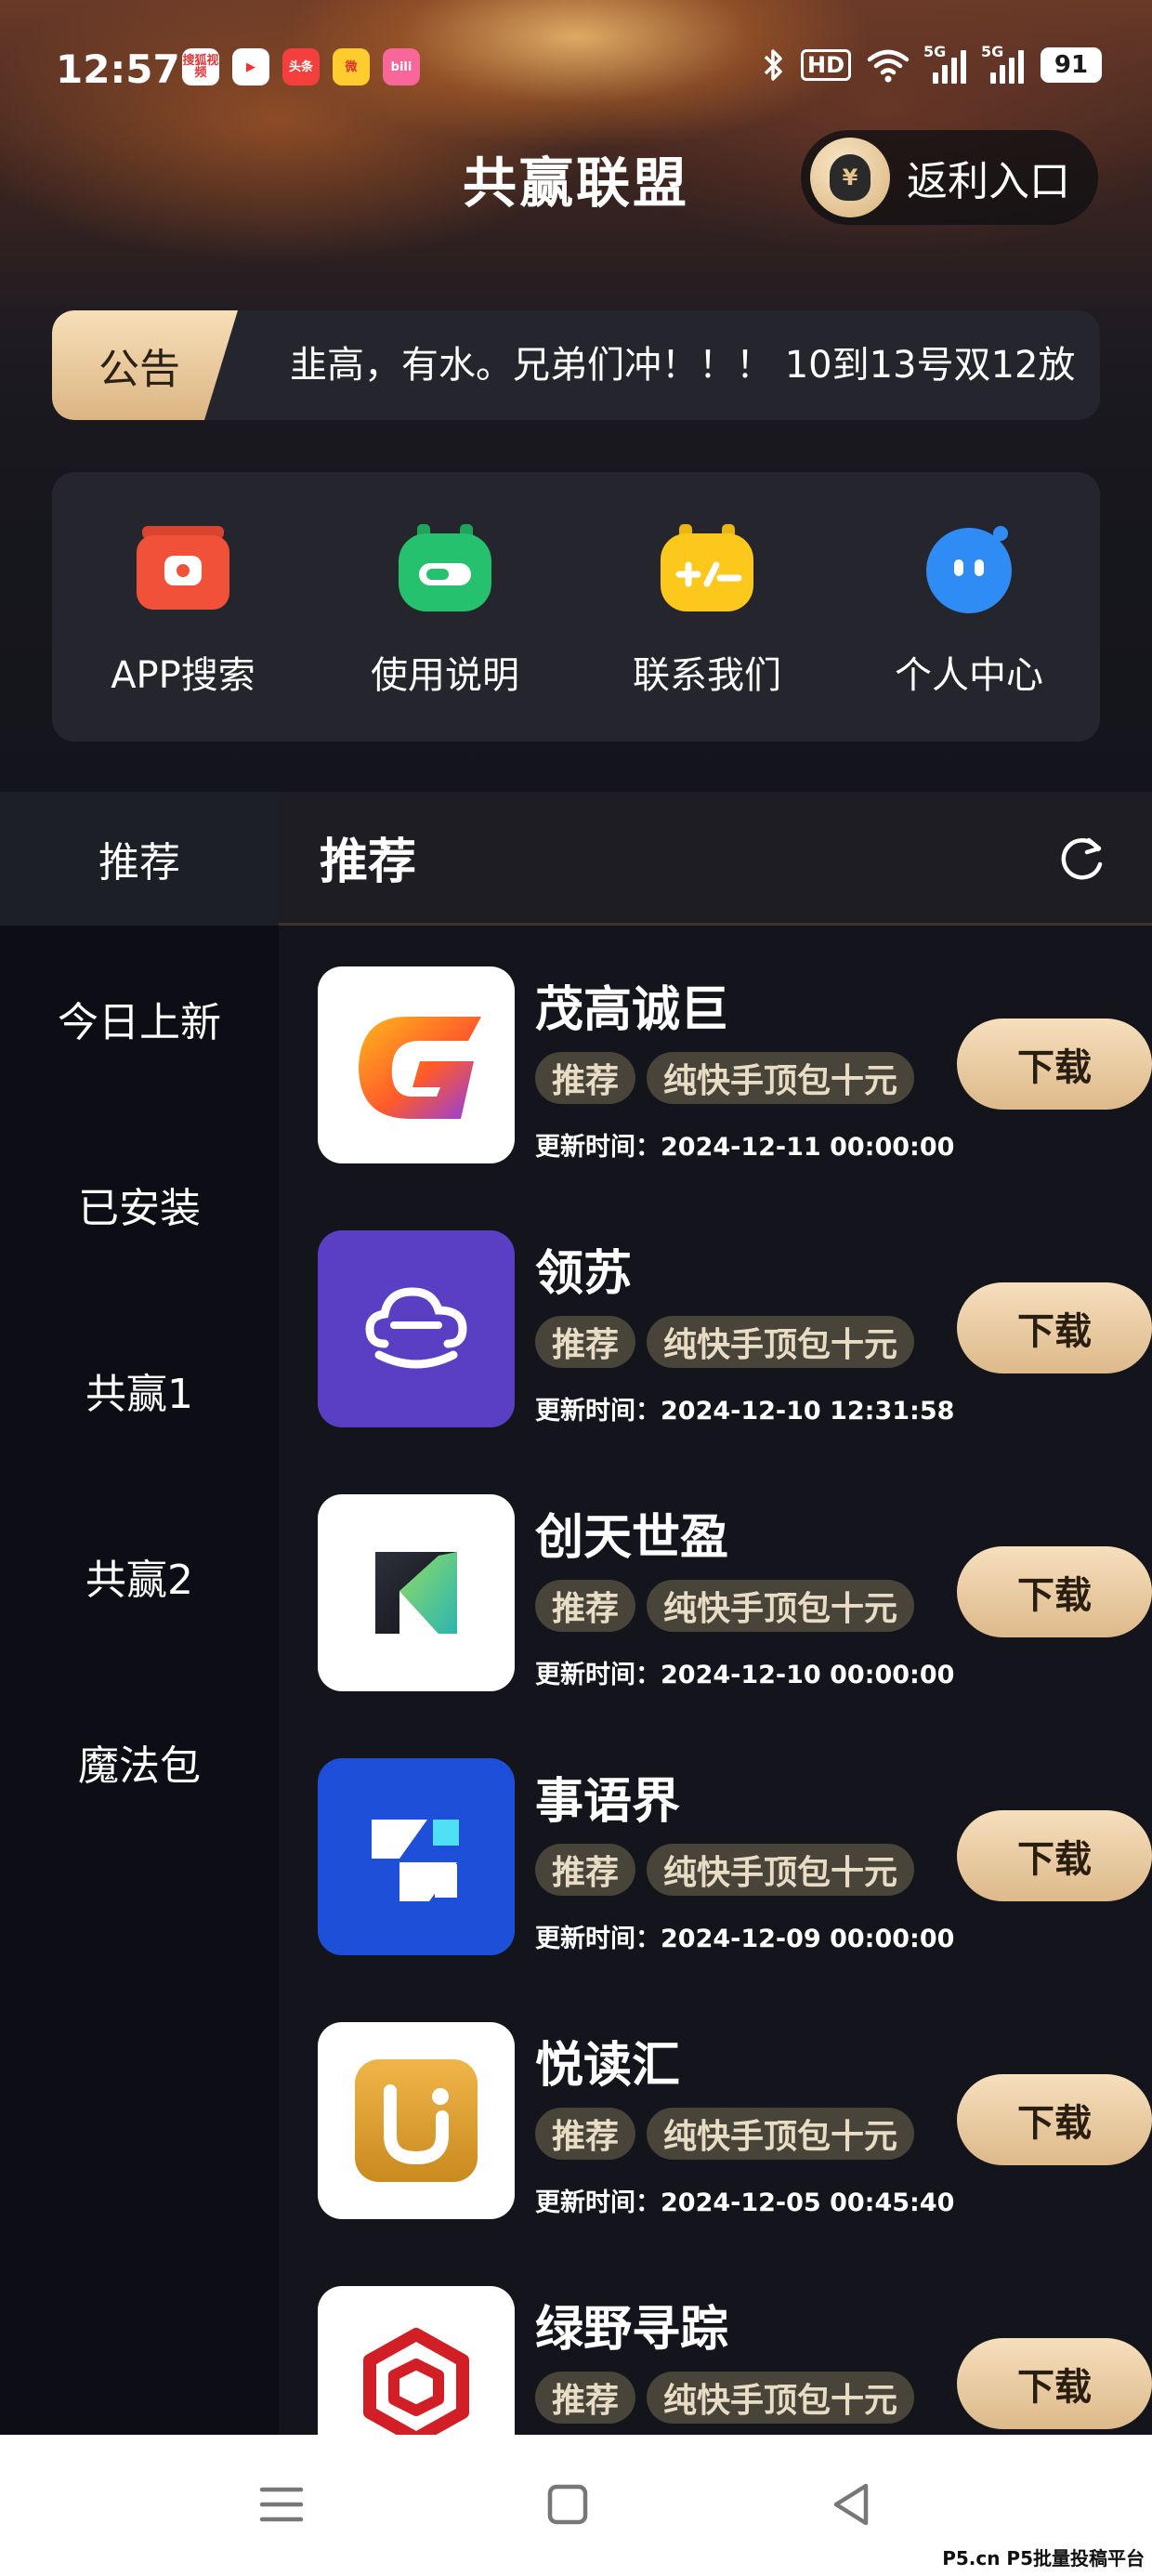 This screenshot has height=2576, width=1152. Describe the element at coordinates (183, 675) in the screenshot. I see `quick-item-label: APP搜索` at that location.